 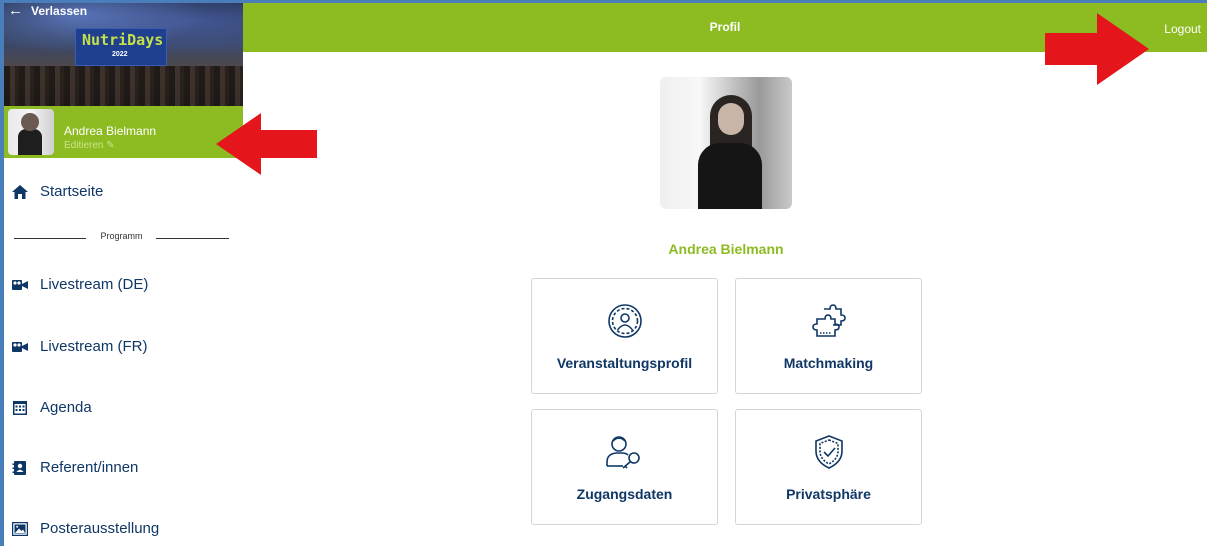 What do you see at coordinates (123, 86) in the screenshot?
I see `banner-audience` at bounding box center [123, 86].